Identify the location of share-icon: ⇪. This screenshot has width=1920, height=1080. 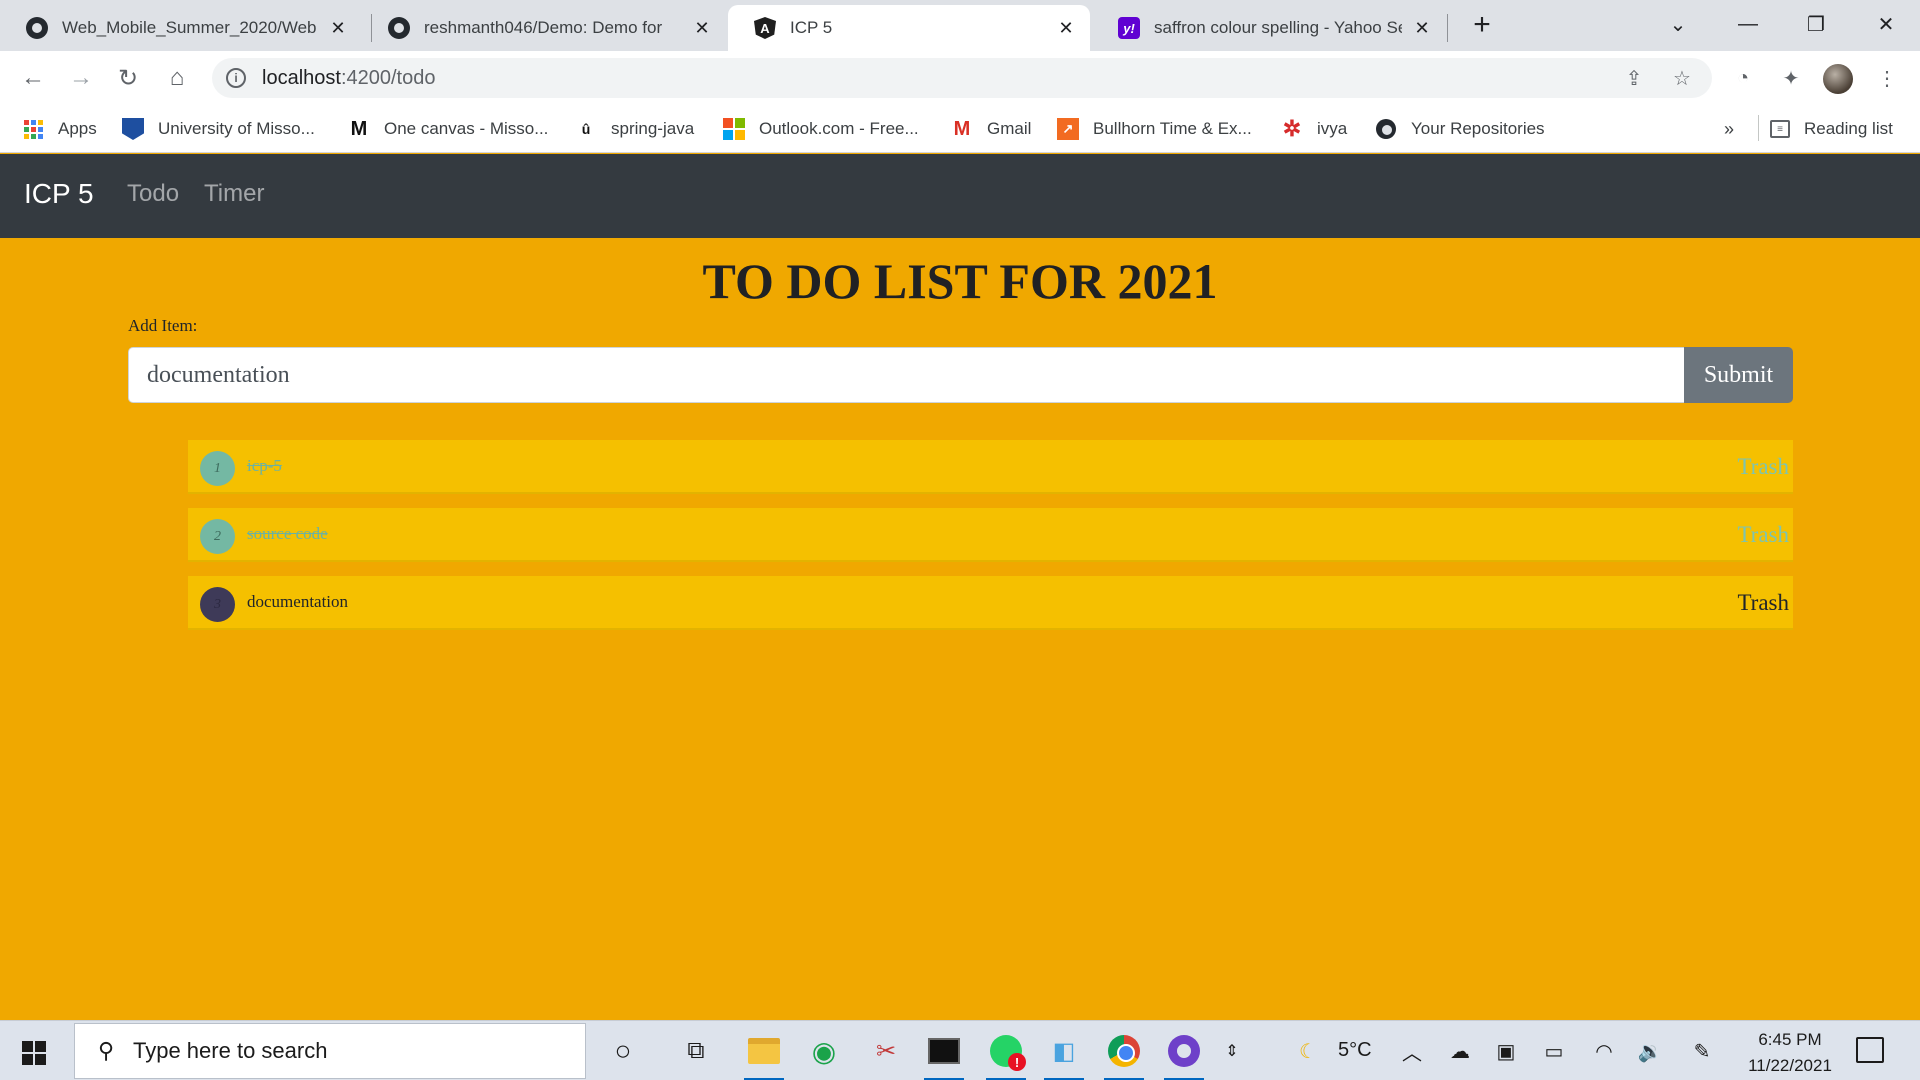
(1634, 78).